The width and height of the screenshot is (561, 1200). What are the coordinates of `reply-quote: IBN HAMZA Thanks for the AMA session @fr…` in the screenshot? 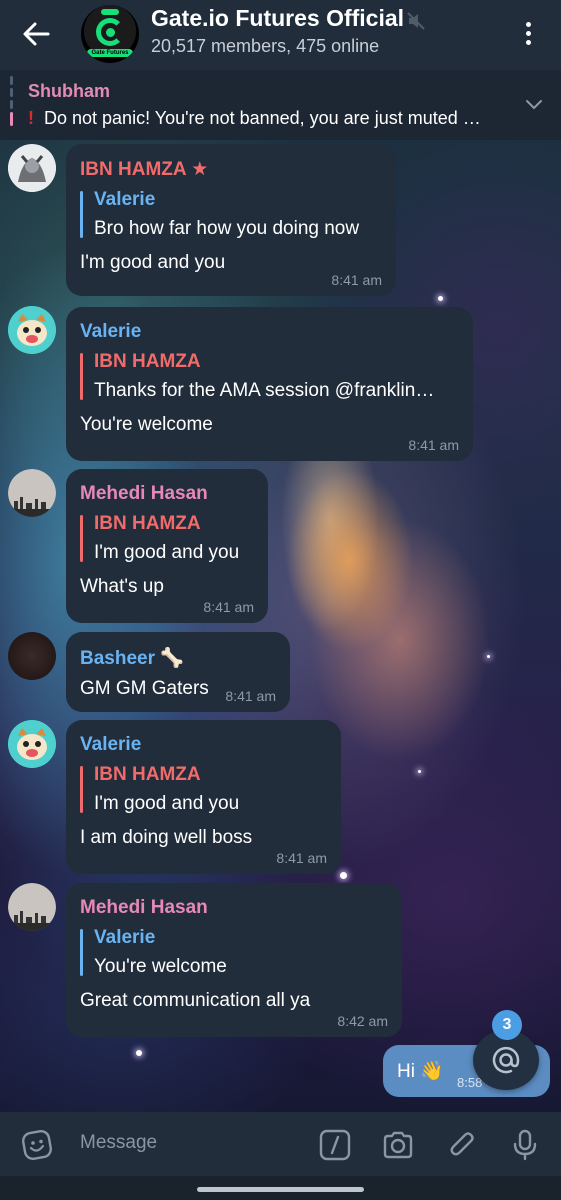 It's located at (269, 376).